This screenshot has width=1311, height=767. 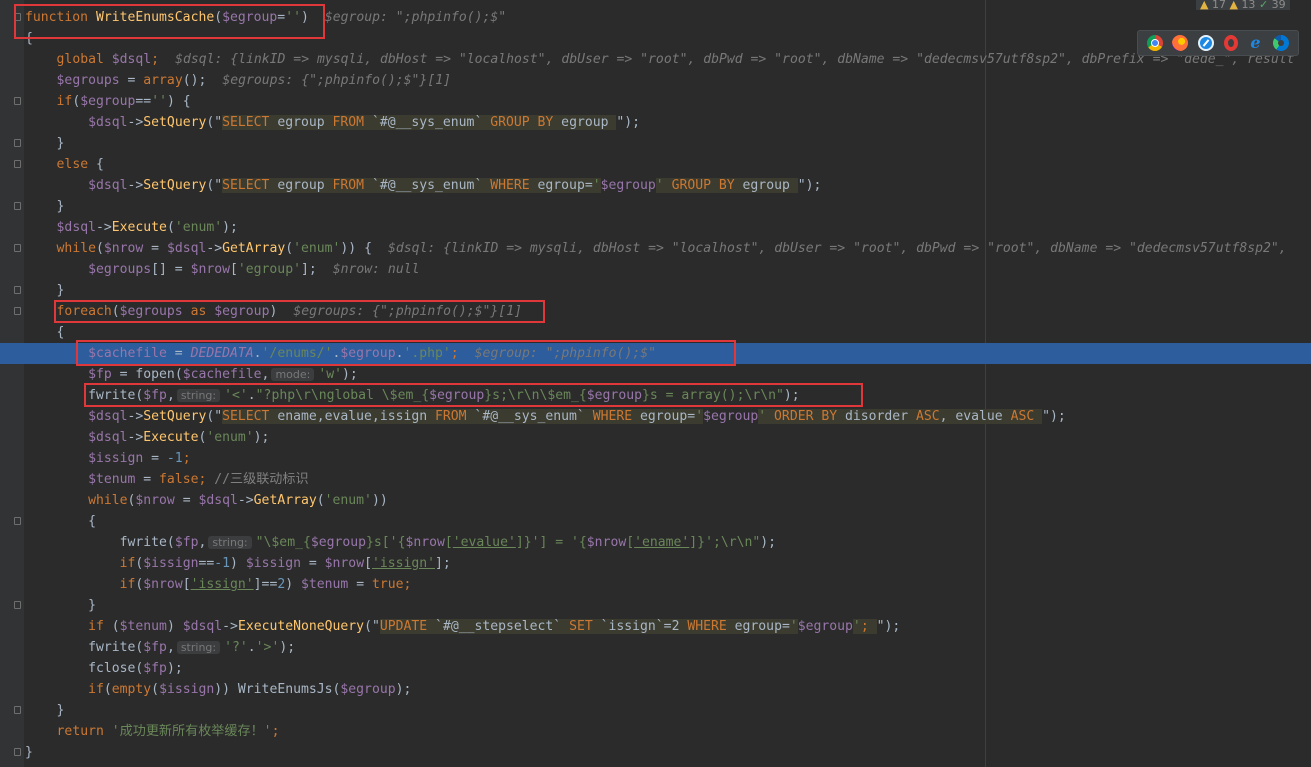 I want to click on sql-keyword-token: ASC, so click(x=927, y=416).